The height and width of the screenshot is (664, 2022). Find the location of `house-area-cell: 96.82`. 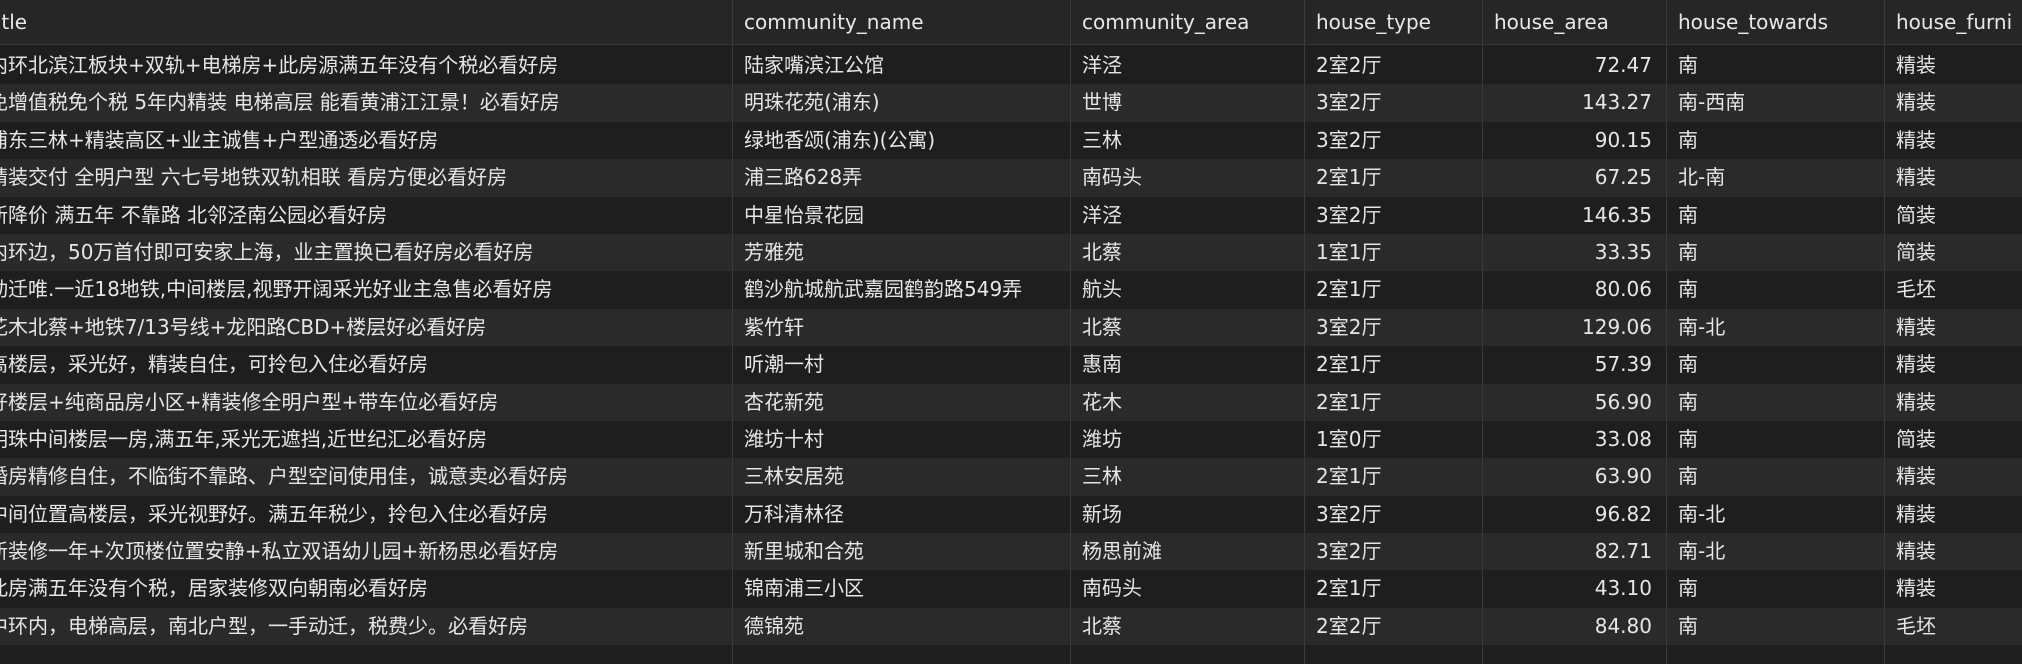

house-area-cell: 96.82 is located at coordinates (1574, 514).